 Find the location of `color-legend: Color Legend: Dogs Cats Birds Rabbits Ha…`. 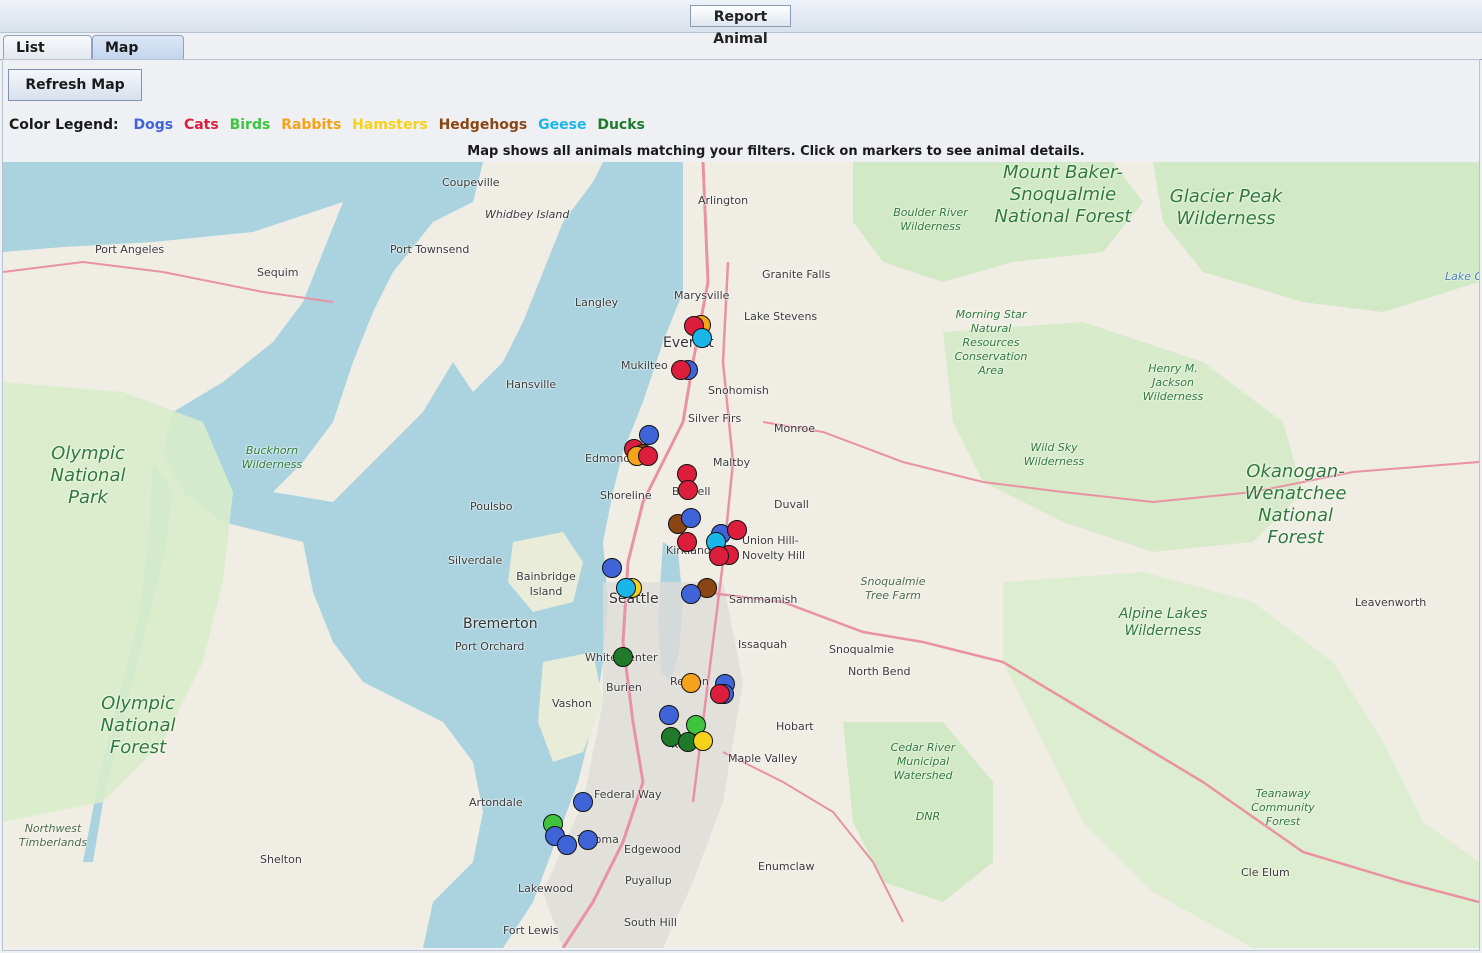

color-legend: Color Legend: Dogs Cats Birds Rabbits Ha… is located at coordinates (330, 126).